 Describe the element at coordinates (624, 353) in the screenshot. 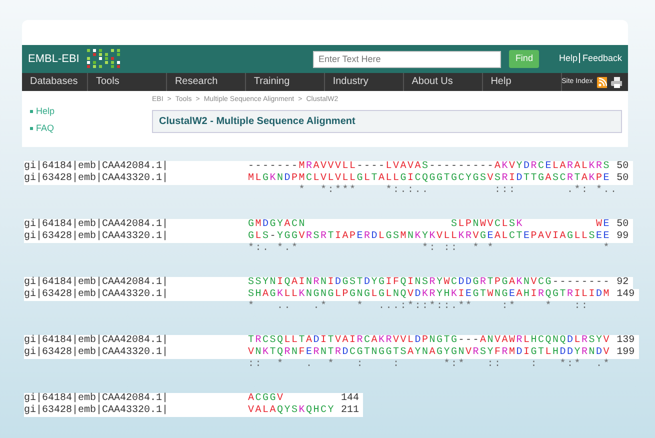

I see `sequence-position: 199` at that location.